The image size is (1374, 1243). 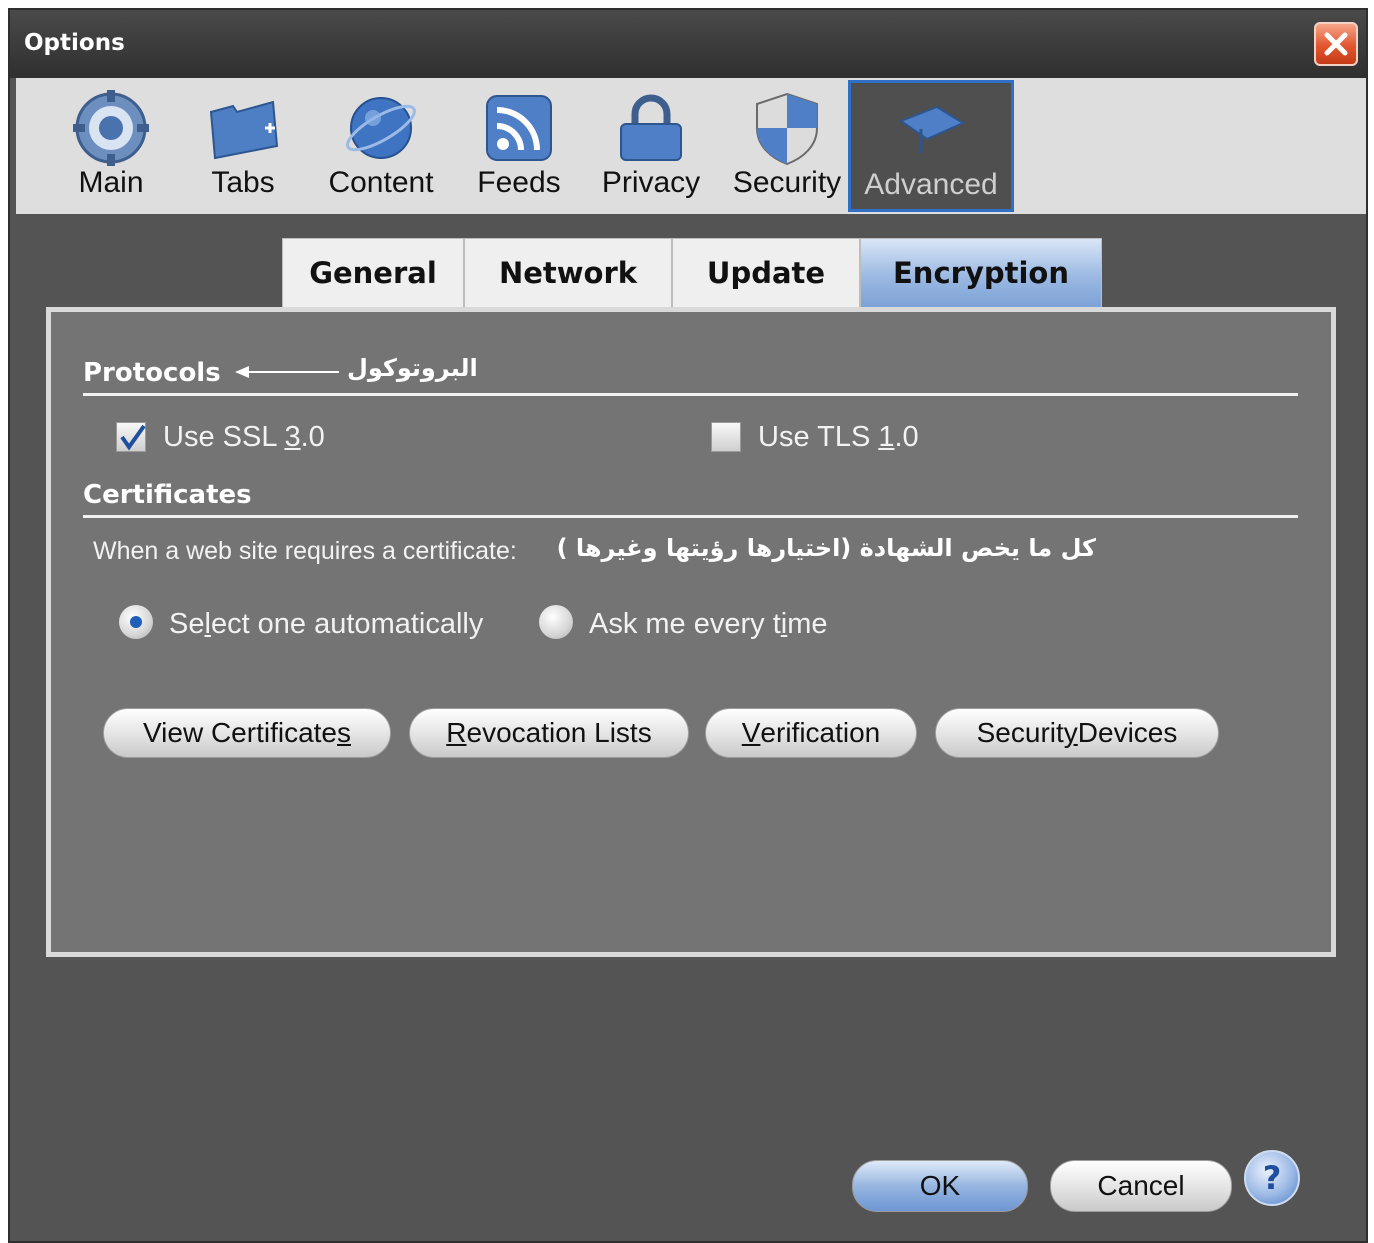 I want to click on tls-checkbox, so click(x=726, y=437).